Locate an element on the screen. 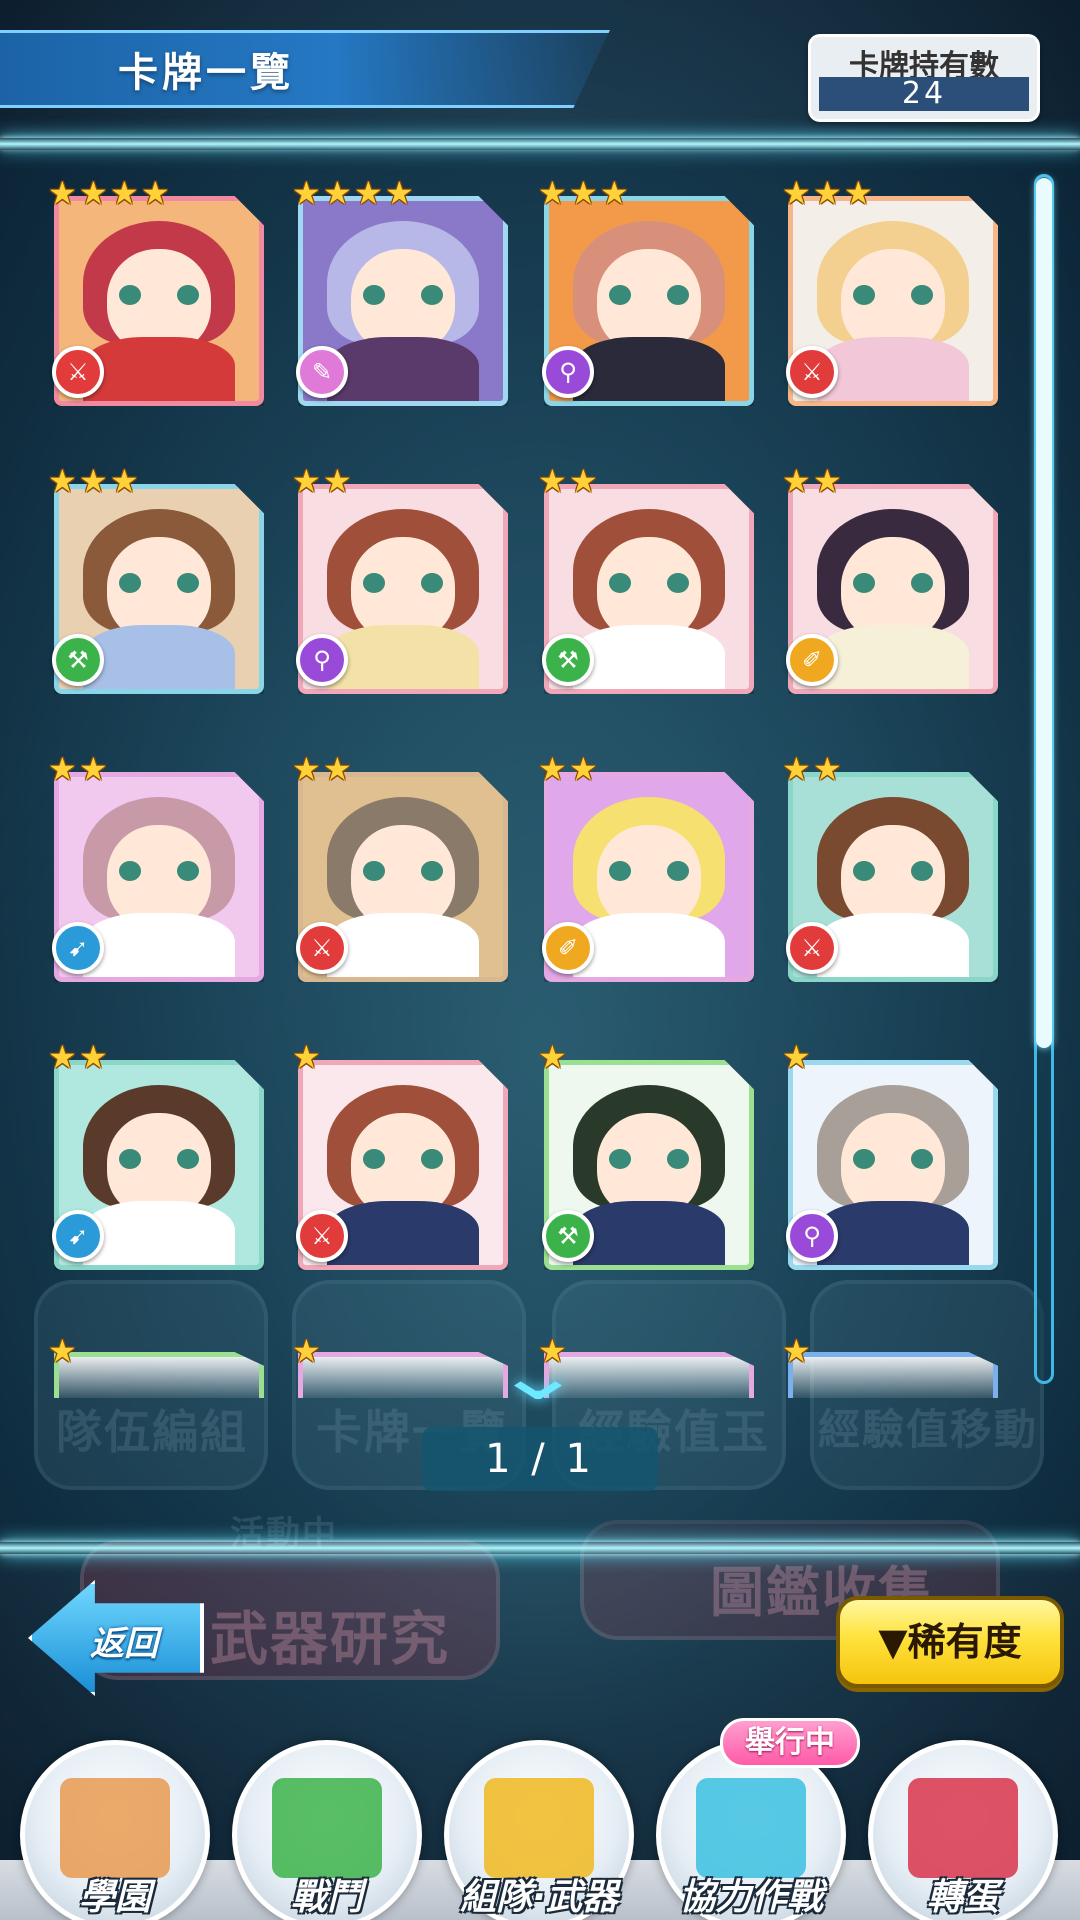  team-people-icon is located at coordinates (751, 1828).